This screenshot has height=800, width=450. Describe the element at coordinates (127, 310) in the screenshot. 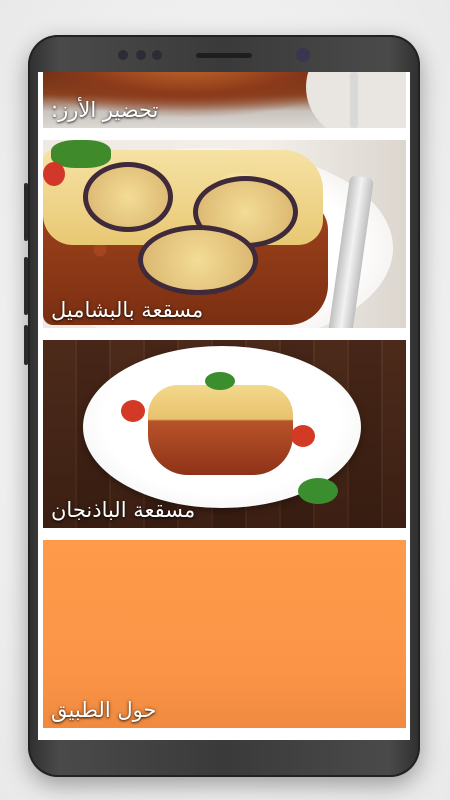

I see `menu-item-label: مسقعة بالبشاميل` at that location.